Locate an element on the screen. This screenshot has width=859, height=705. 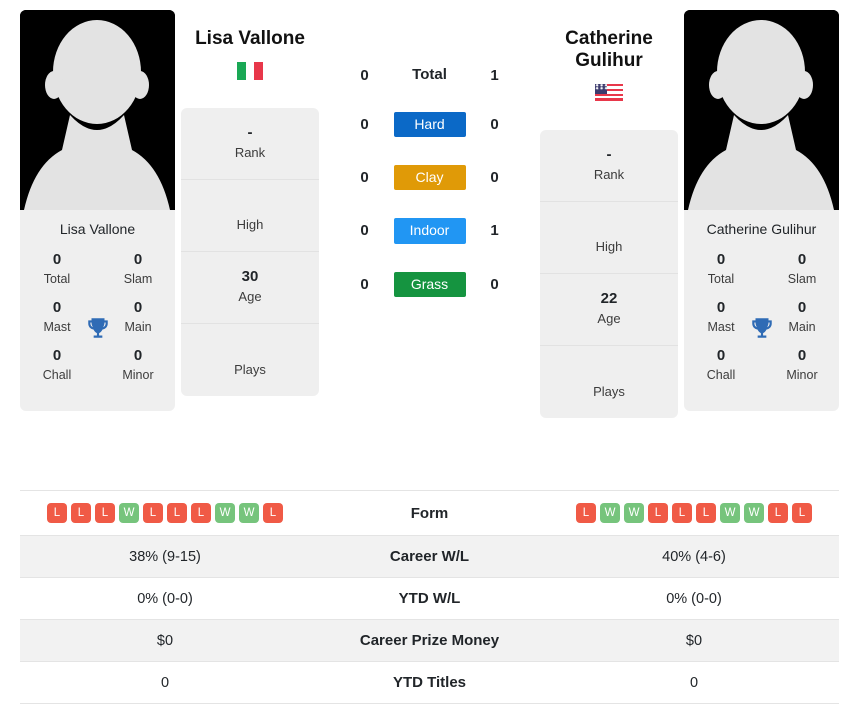
info-row-high: High is located at coordinates (250, 216).